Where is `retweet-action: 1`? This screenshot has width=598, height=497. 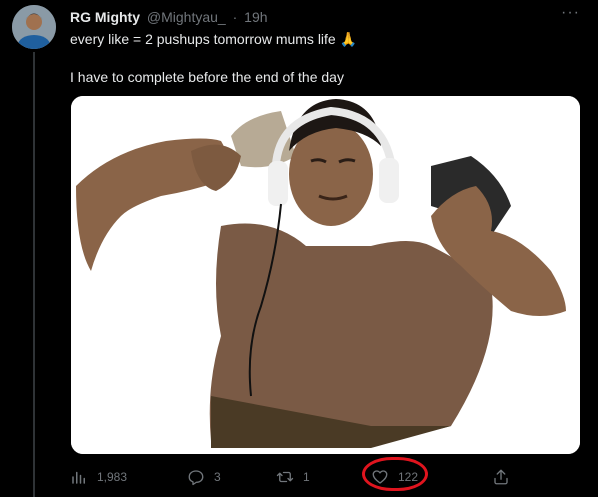 retweet-action: 1 is located at coordinates (293, 477).